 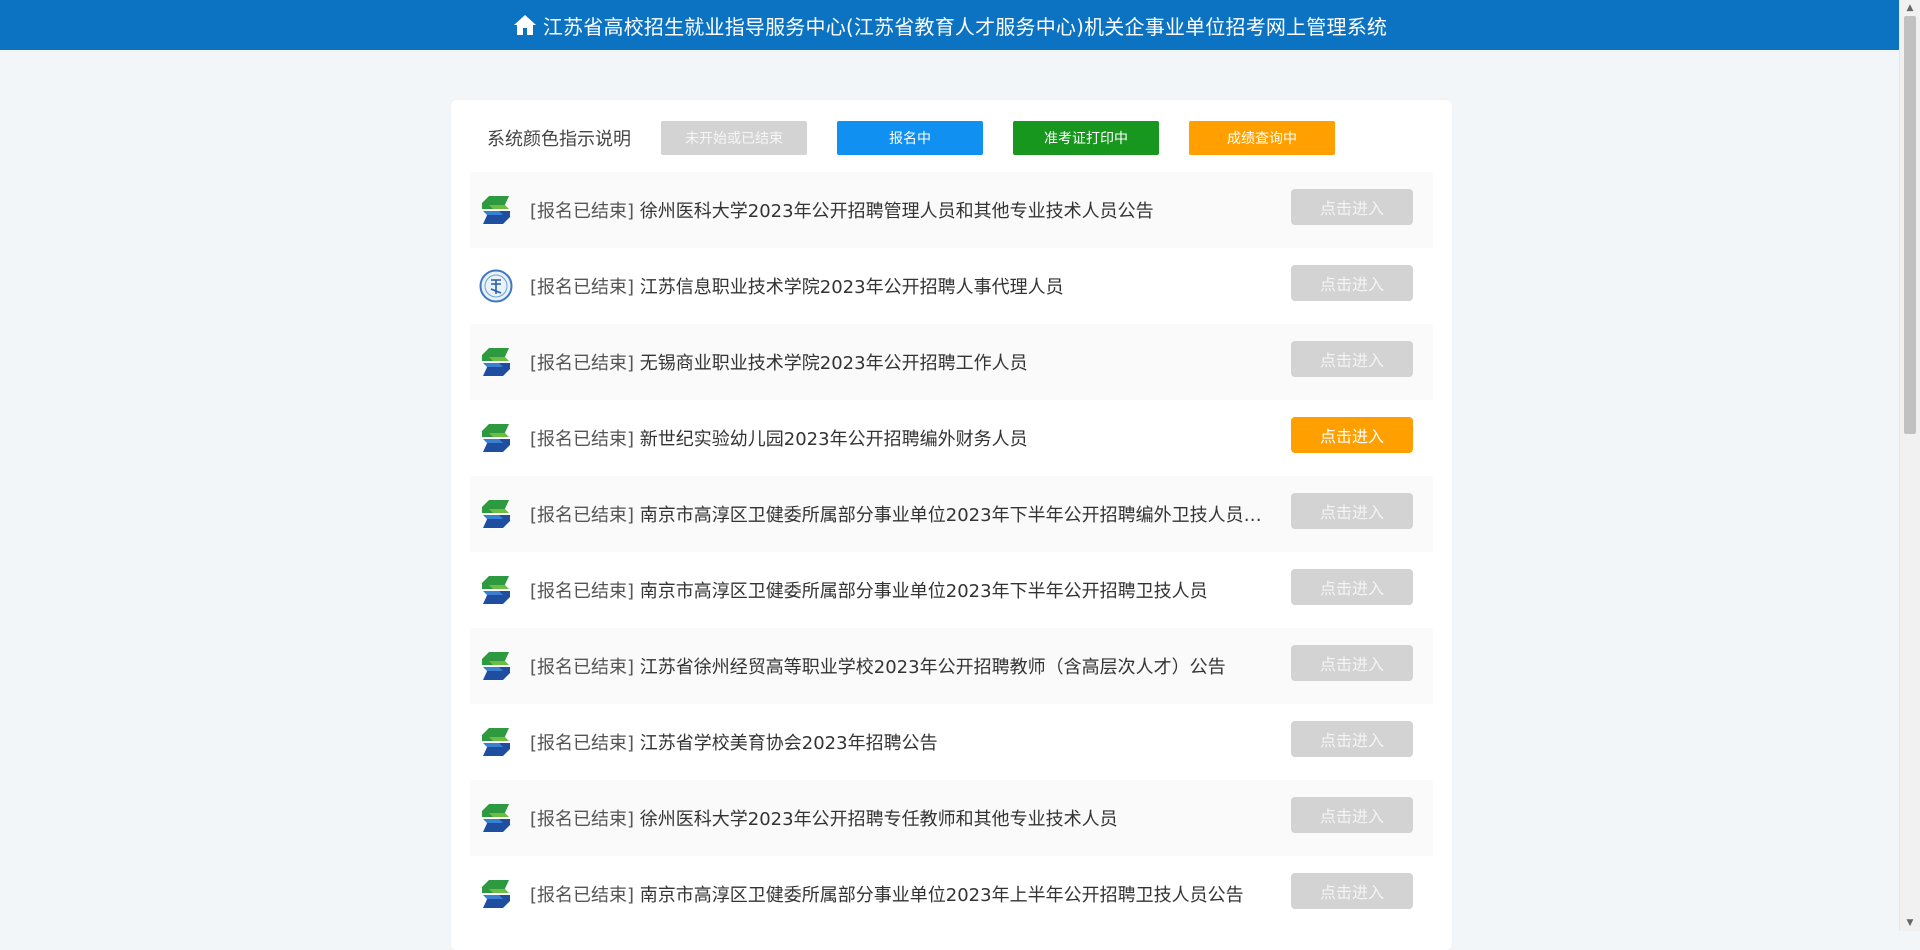 I want to click on legend-chip-score-query: 成绩查询中, so click(x=1262, y=138).